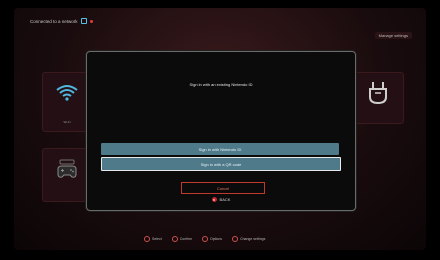 Image resolution: width=440 pixels, height=260 pixels. I want to click on status-bar: Connected to a network, so click(61, 21).